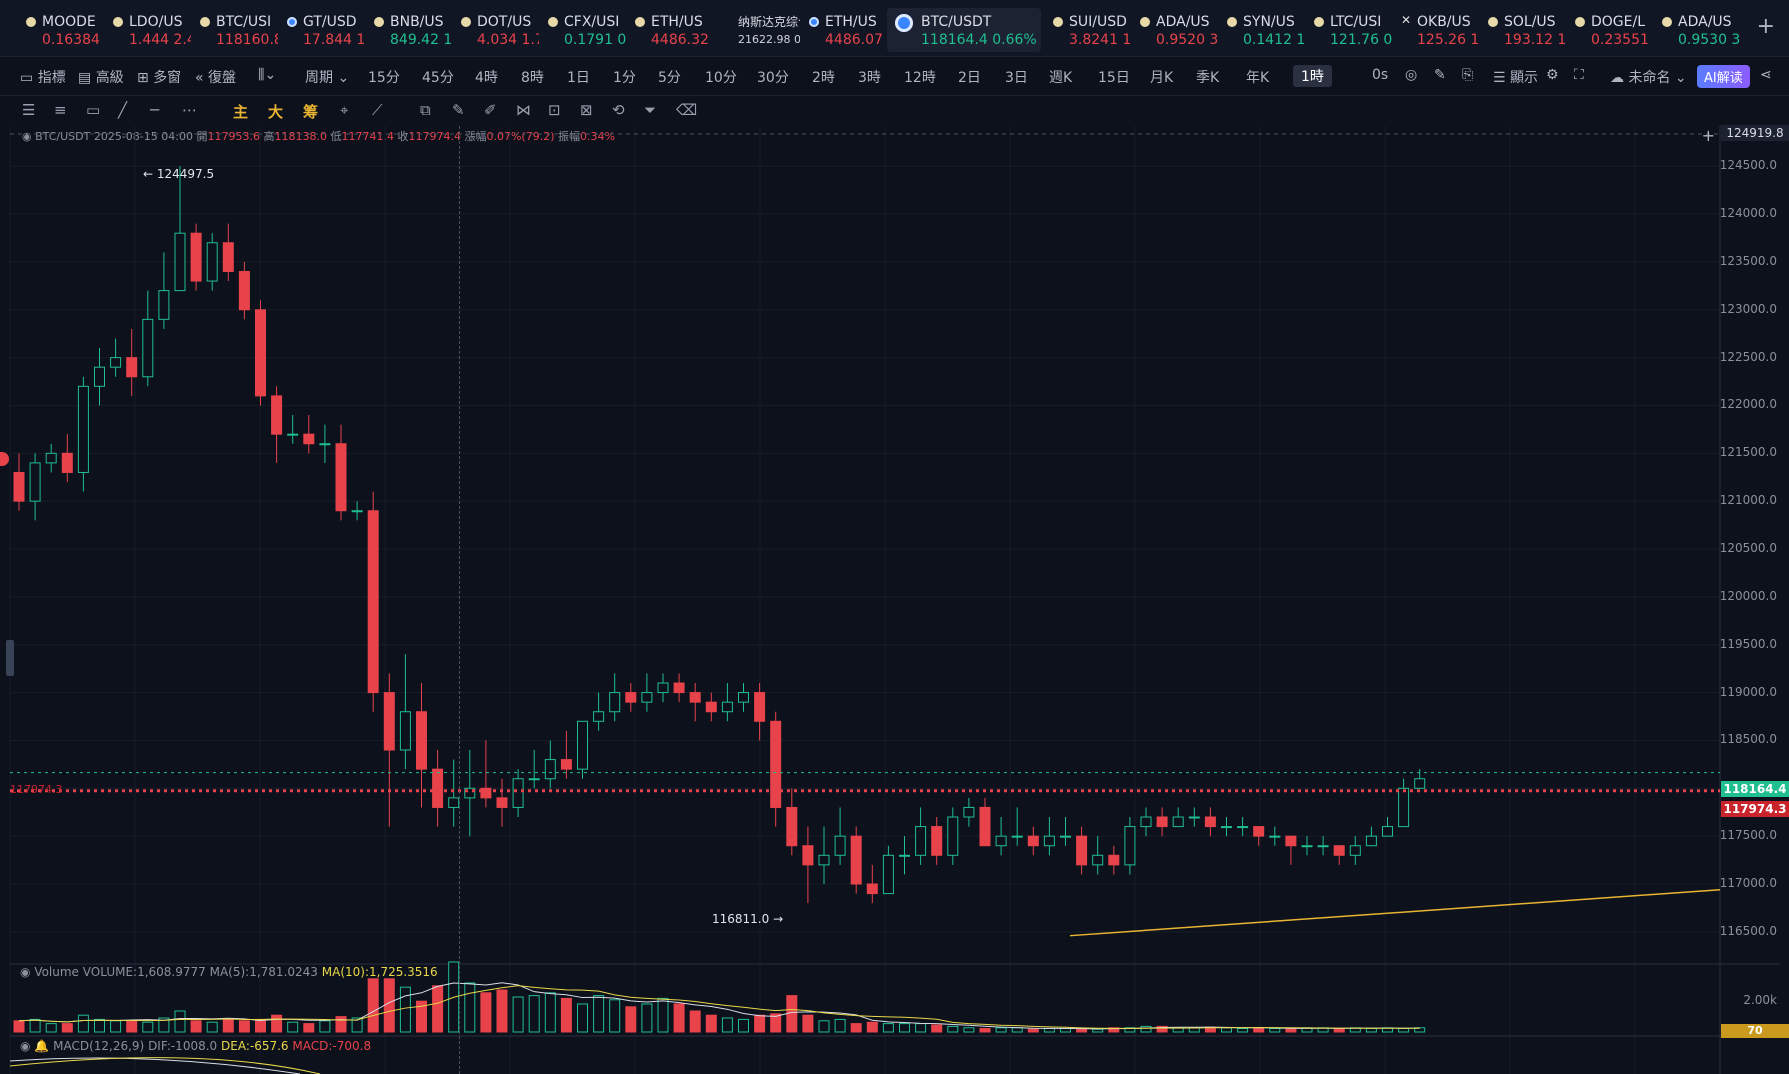  What do you see at coordinates (1088, 30) in the screenshot?
I see `symbol-tab: SUI/USD 3.8241 1.4` at bounding box center [1088, 30].